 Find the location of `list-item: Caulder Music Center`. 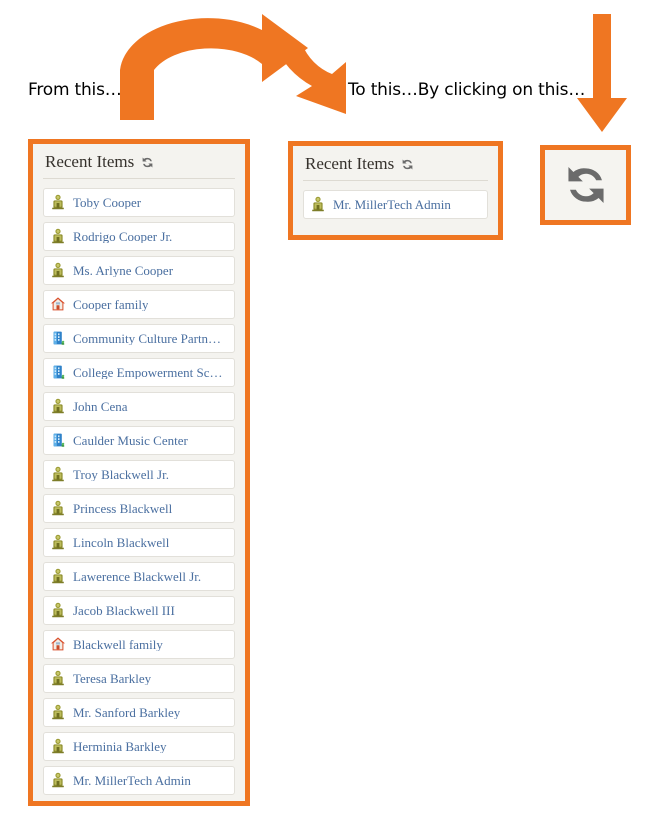

list-item: Caulder Music Center is located at coordinates (139, 440).